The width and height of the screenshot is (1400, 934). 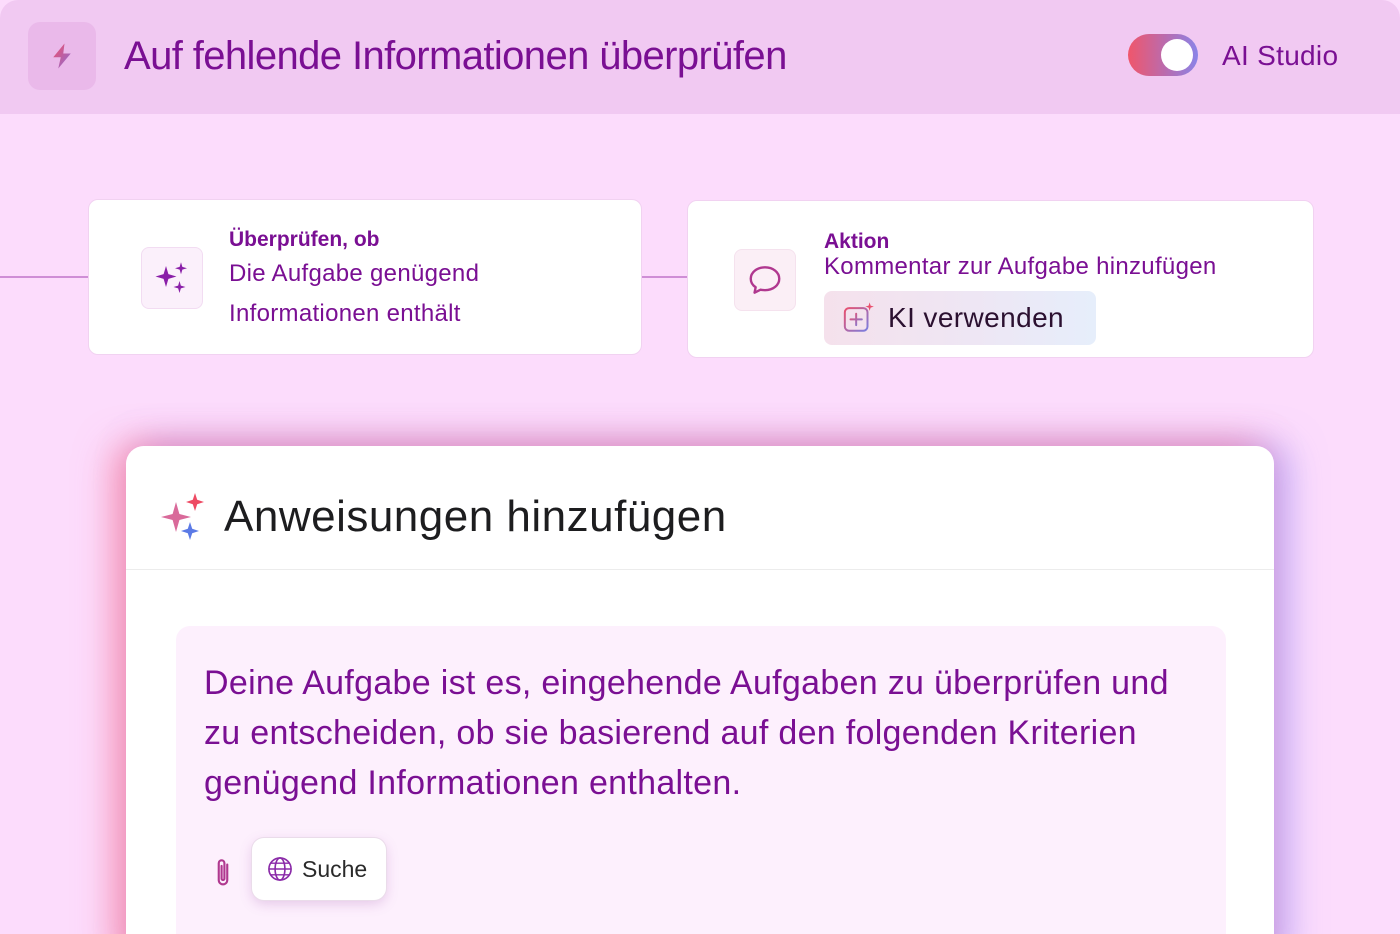 I want to click on ai-studio-label: AI Studio, so click(x=1280, y=55).